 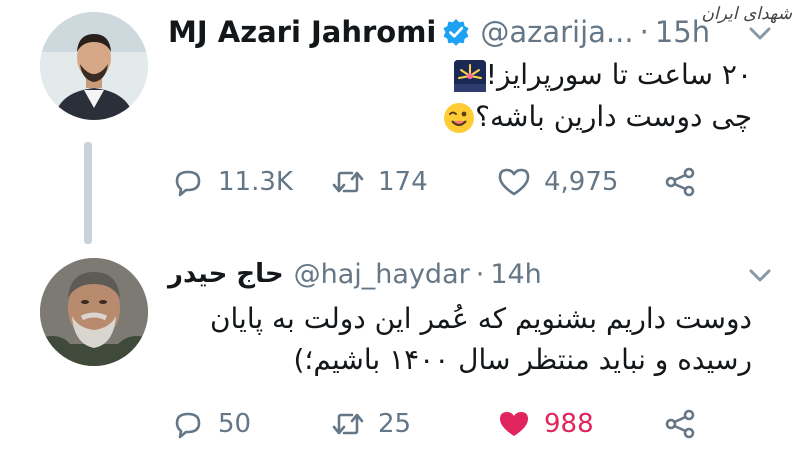 I want to click on reply-button: 50, so click(x=210, y=424).